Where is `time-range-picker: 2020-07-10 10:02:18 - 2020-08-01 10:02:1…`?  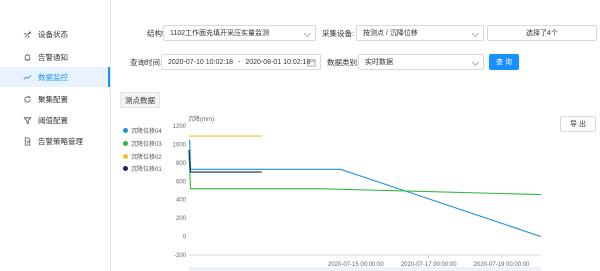
time-range-picker: 2020-07-10 10:02:18 - 2020-08-01 10:02:1… is located at coordinates (241, 62).